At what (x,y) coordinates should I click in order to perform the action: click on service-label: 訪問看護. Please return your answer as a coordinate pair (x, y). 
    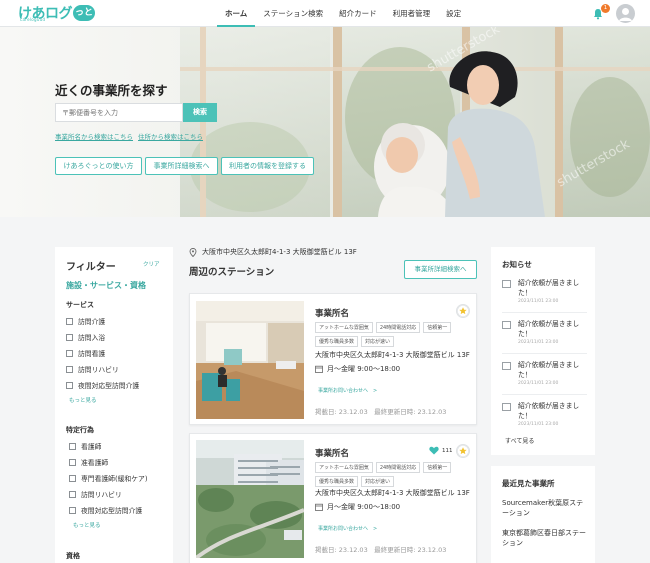
    Looking at the image, I should click on (92, 354).